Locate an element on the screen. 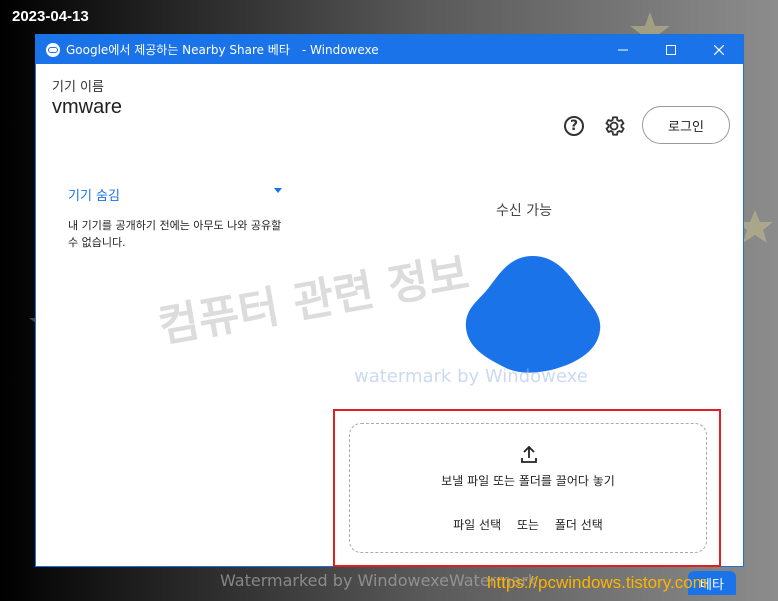 This screenshot has width=778, height=601. screenshot-date: 2023-04-13 is located at coordinates (50, 16).